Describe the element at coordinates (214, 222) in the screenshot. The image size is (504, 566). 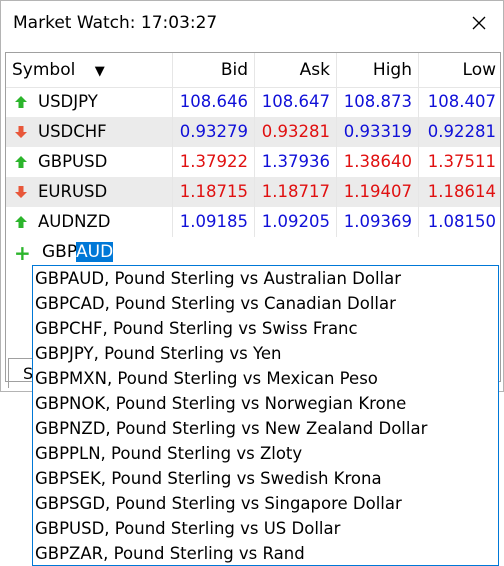
I see `bid-cell: 1.09185` at that location.